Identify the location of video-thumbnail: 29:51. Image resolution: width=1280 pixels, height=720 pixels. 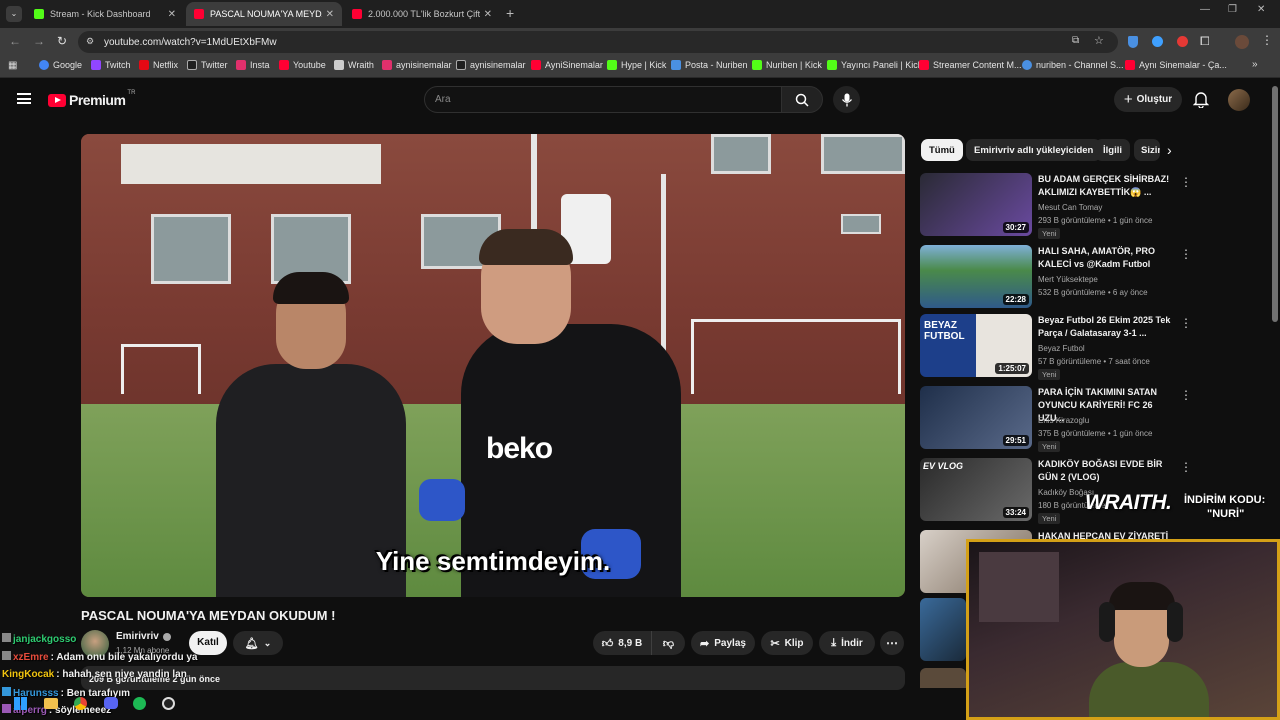
(976, 417).